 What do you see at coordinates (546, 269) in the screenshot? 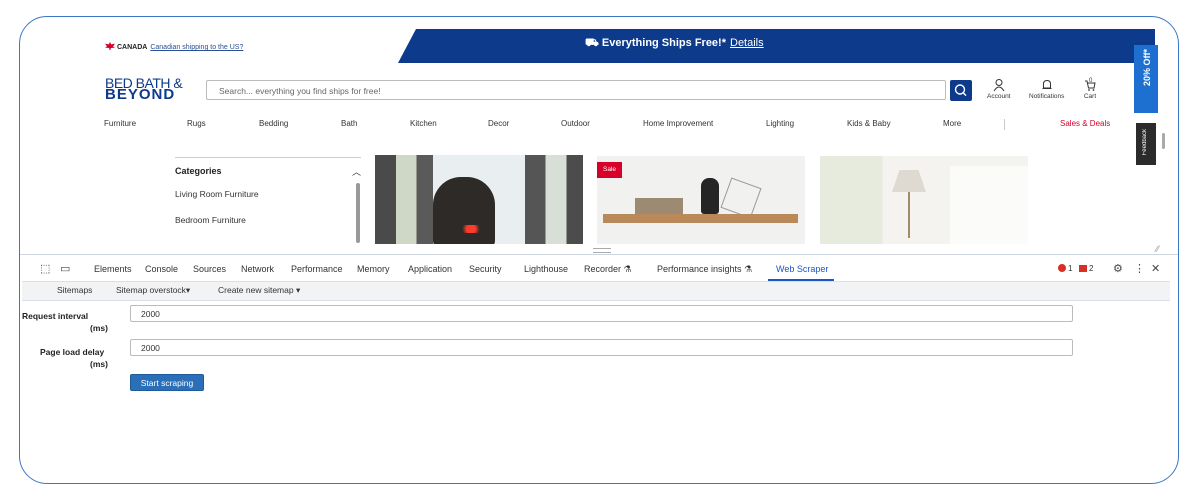
I see `tab-lighthouse: Lighthouse` at bounding box center [546, 269].